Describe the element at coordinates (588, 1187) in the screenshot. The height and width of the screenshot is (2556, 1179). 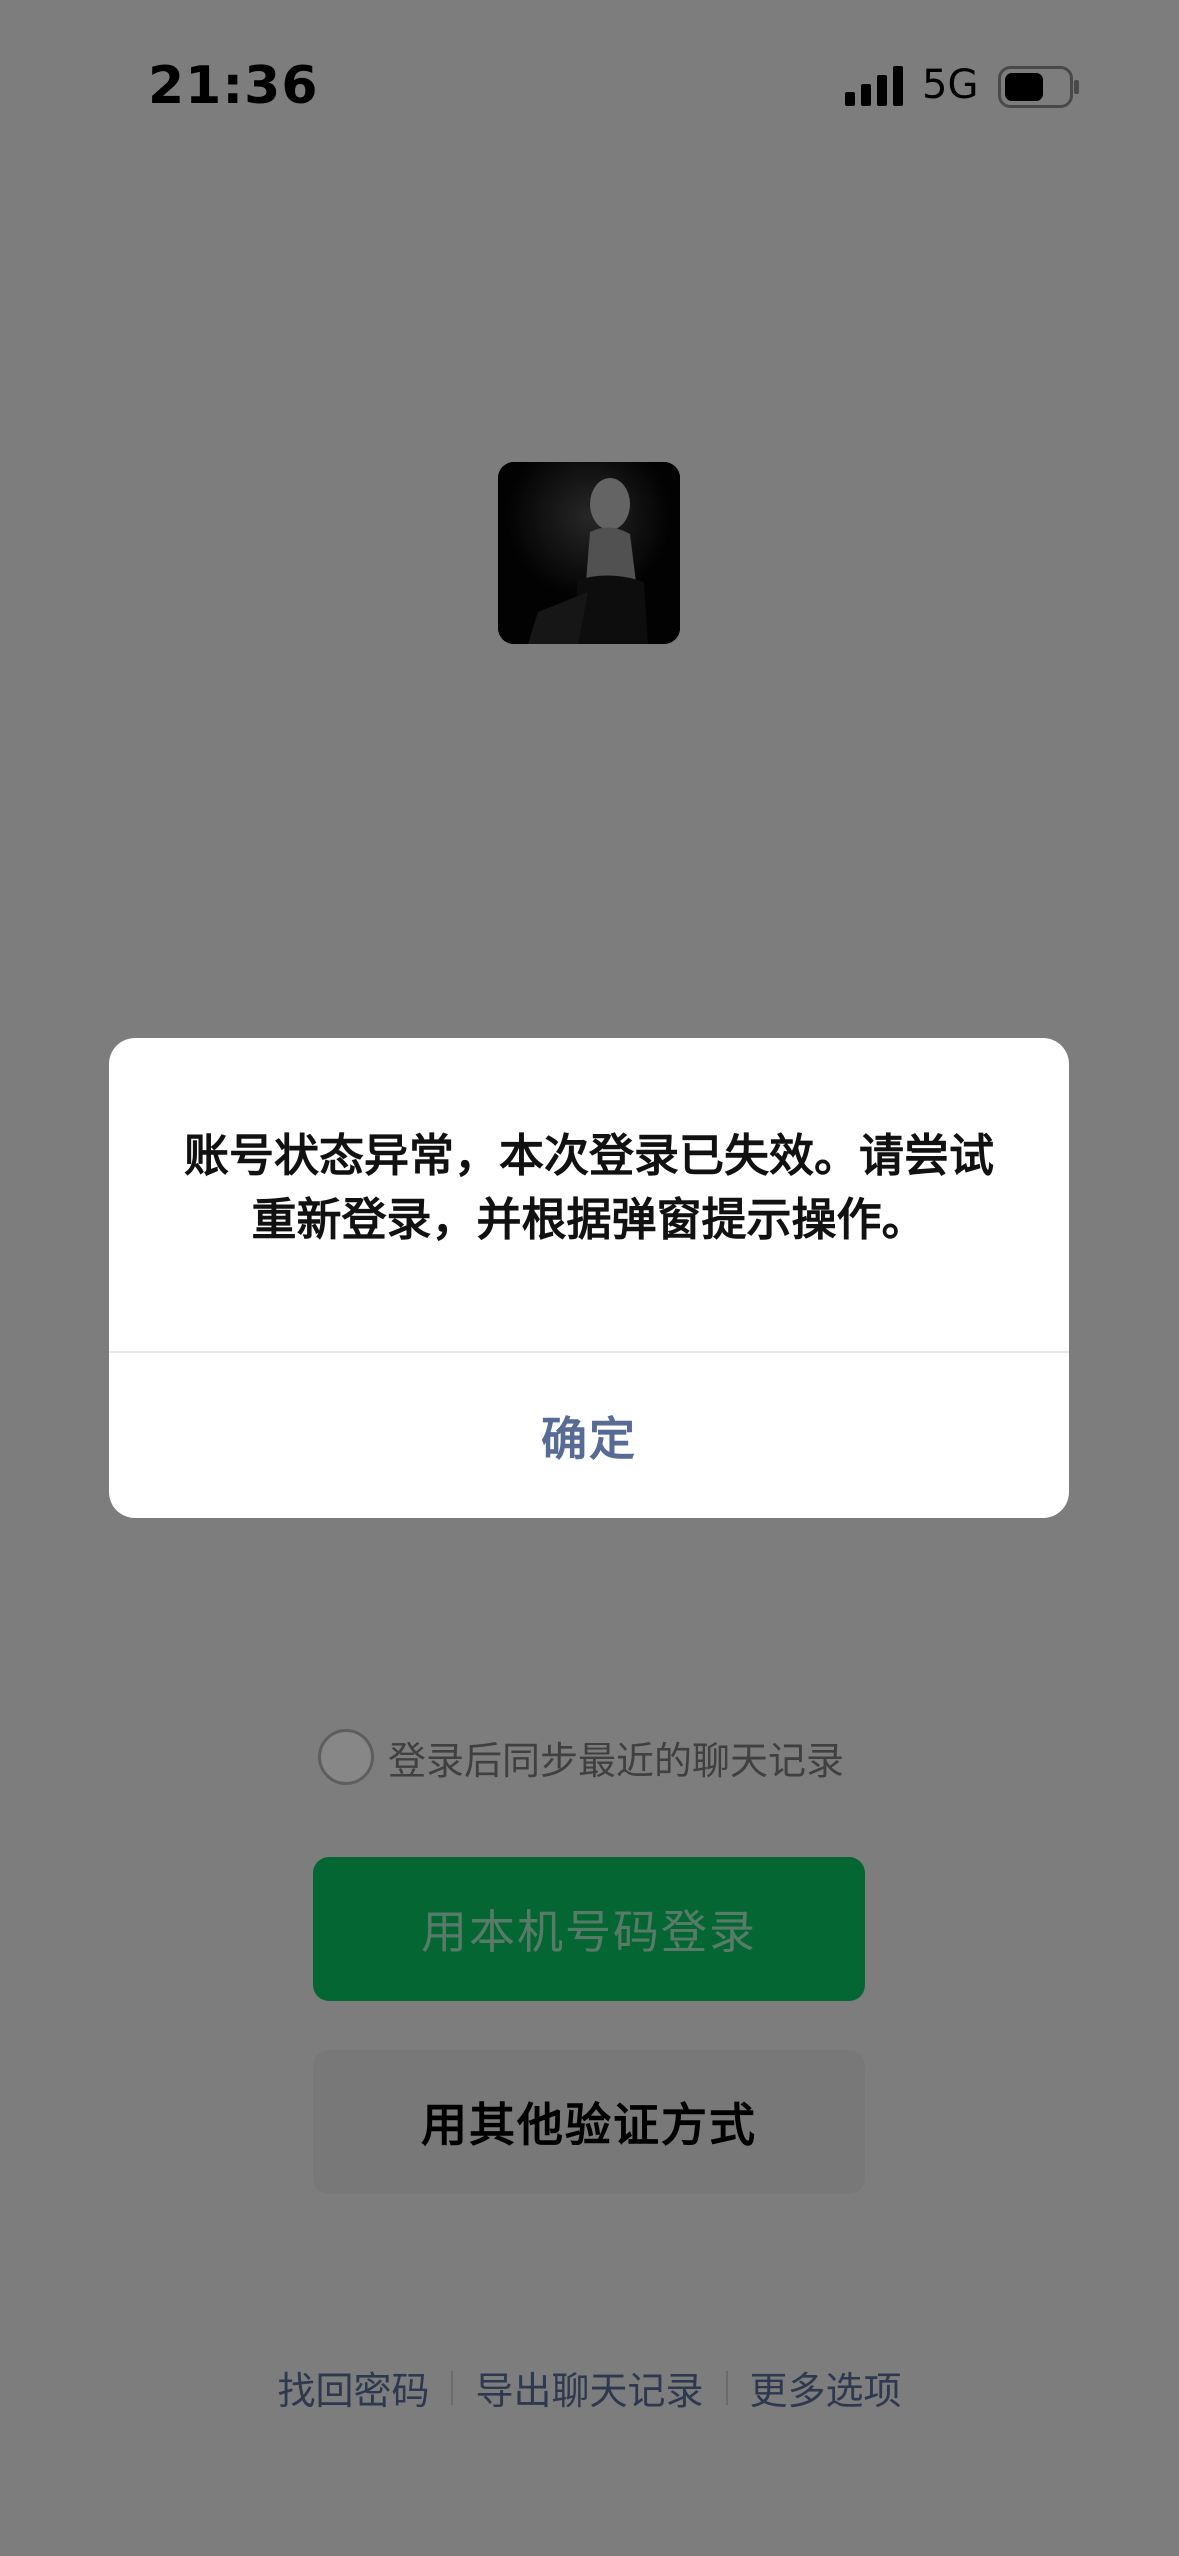
I see `dialog-message: 账号状态异常，本次登录已失效。请尝试重新登录，并根据弹窗提示操作。` at that location.